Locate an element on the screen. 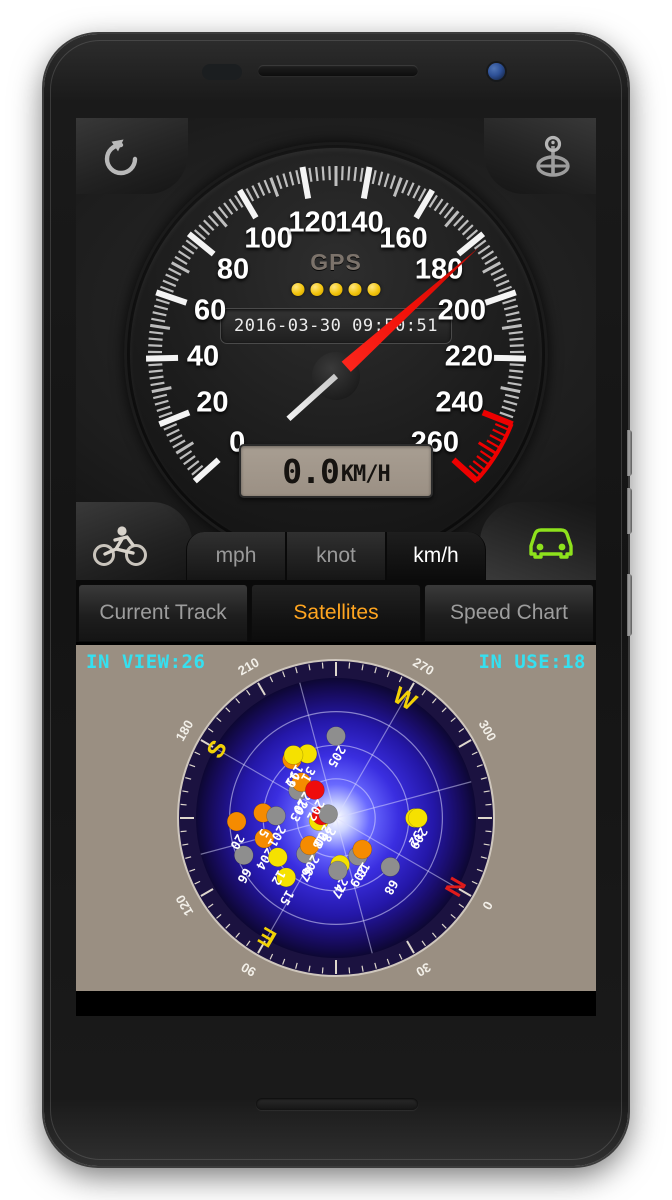 Image resolution: width=672 pixels, height=1200 pixels. gear-shift-icon is located at coordinates (553, 157).